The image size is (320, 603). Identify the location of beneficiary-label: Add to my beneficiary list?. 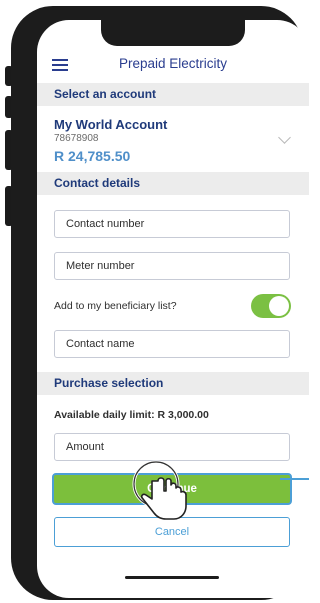
(115, 306).